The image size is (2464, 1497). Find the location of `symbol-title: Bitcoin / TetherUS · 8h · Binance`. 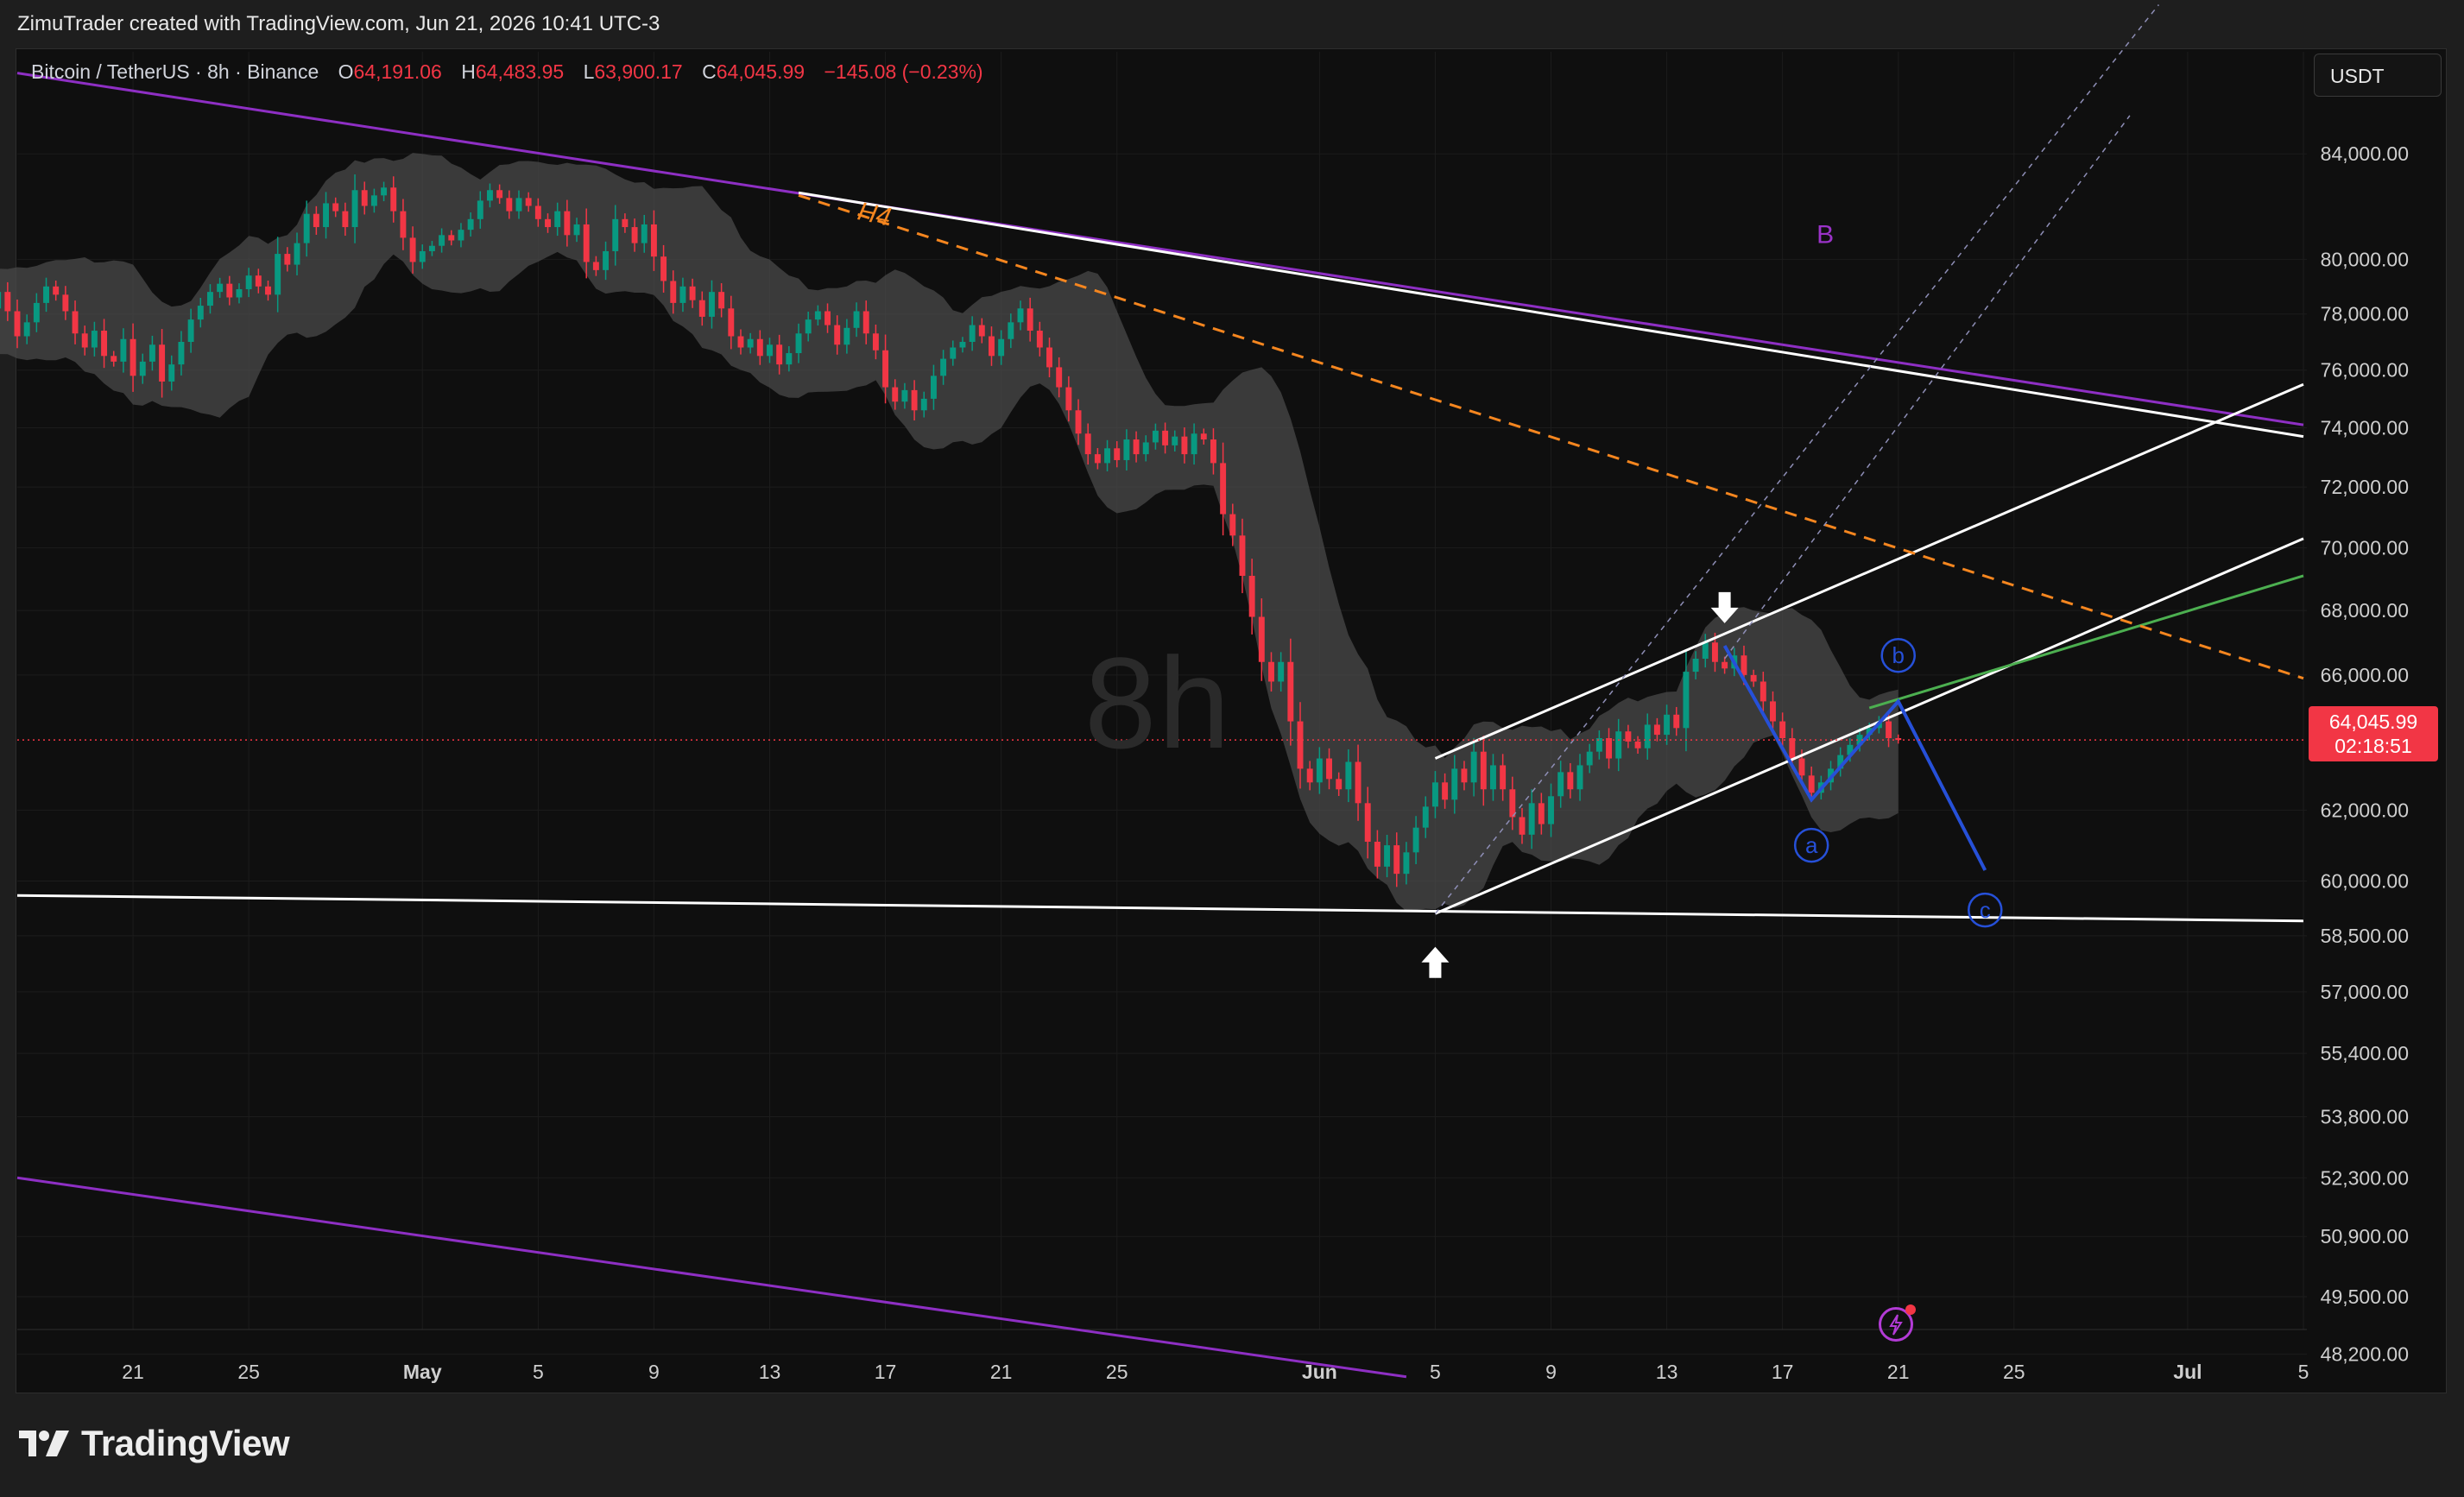

symbol-title: Bitcoin / TetherUS · 8h · Binance is located at coordinates (175, 71).